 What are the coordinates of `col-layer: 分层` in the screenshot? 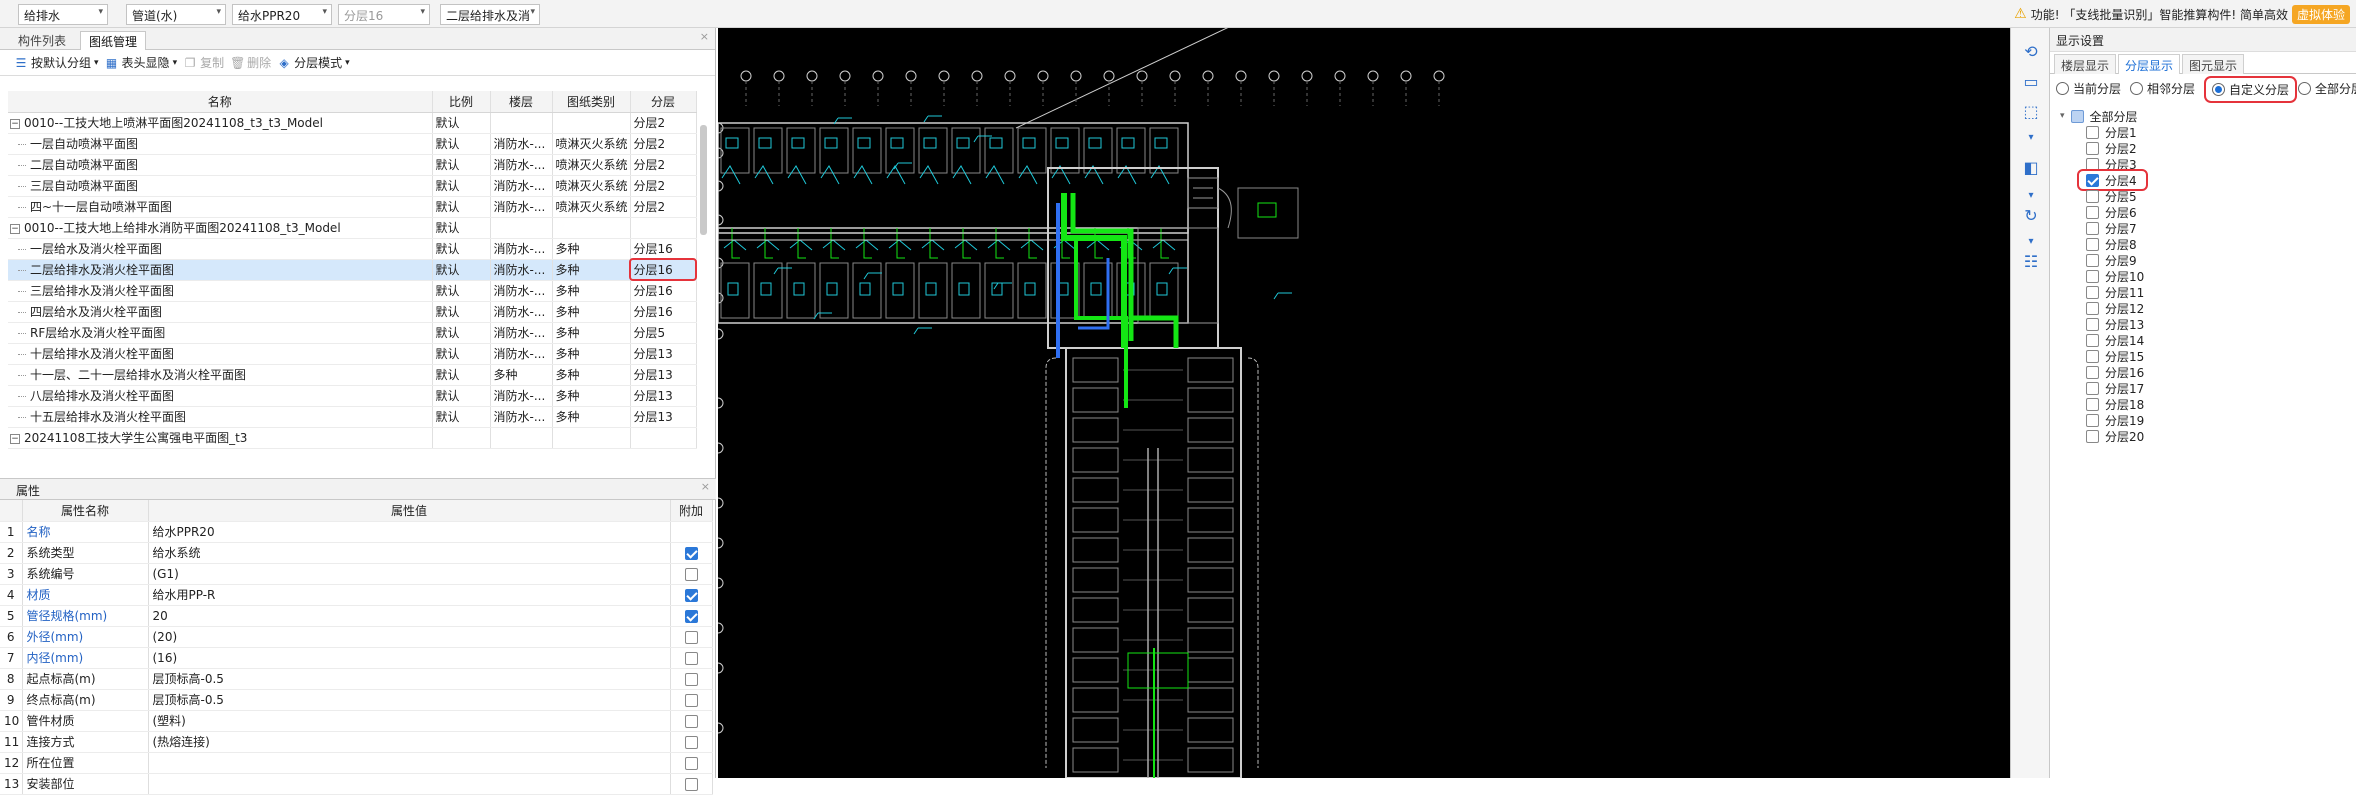 It's located at (663, 102).